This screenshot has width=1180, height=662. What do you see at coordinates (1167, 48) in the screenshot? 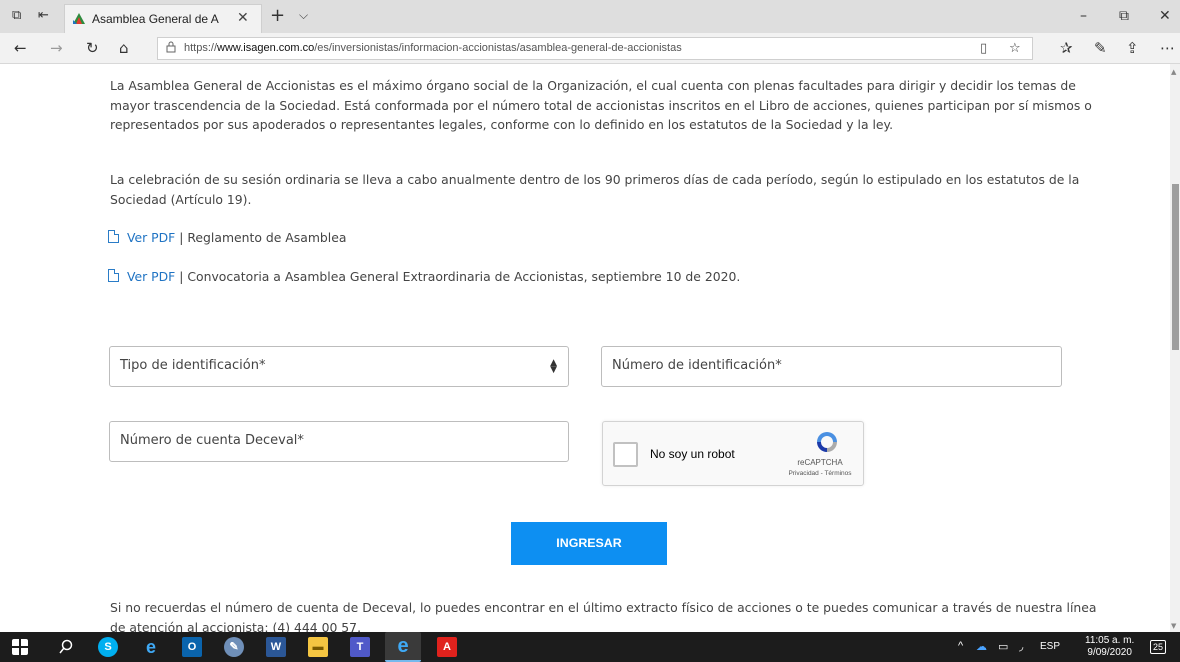
I see `more-icon: ⋯` at bounding box center [1167, 48].